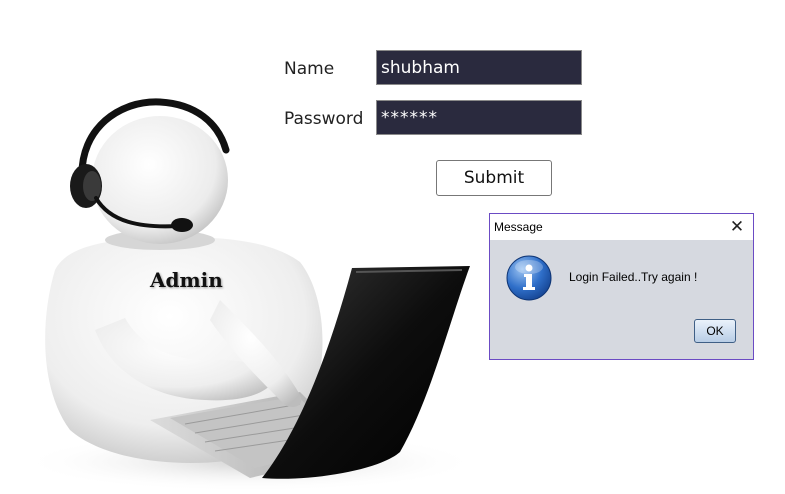 This screenshot has width=785, height=494. I want to click on info-icon, so click(529, 278).